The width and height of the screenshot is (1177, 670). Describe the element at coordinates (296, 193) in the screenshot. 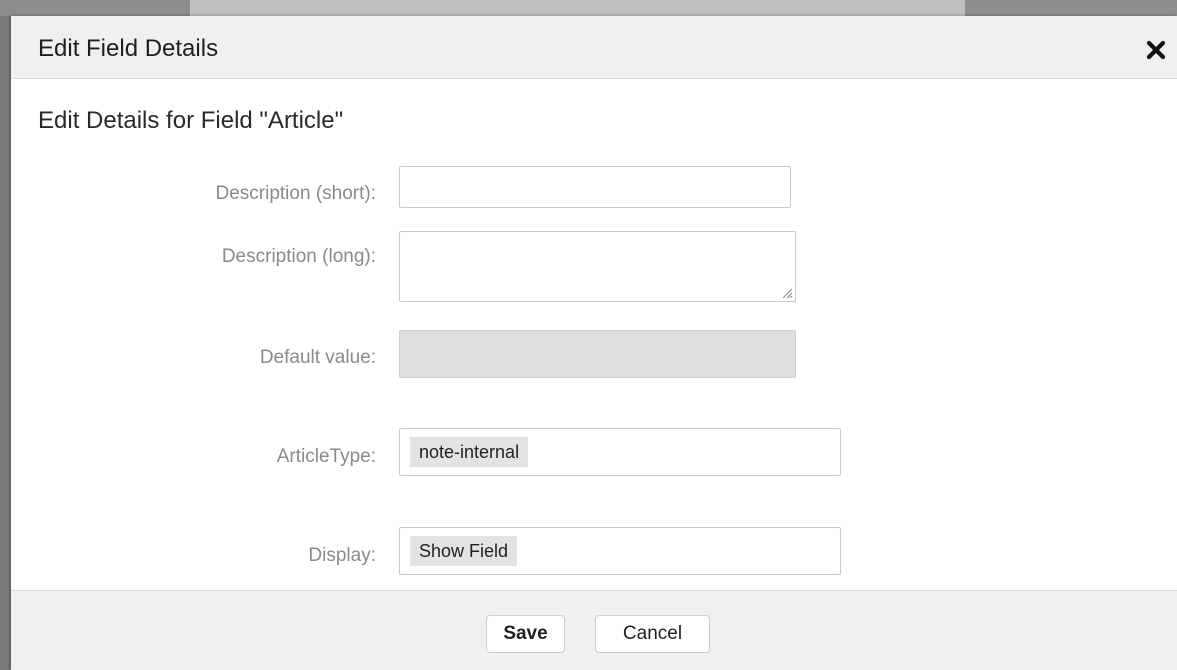

I see `description-short-label: Description (short):` at that location.